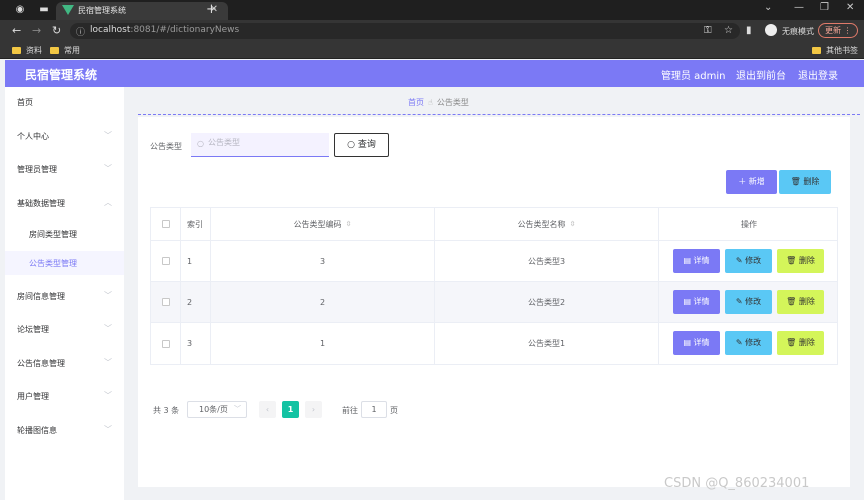 The height and width of the screenshot is (500, 864). Describe the element at coordinates (217, 409) in the screenshot. I see `page-size-select: 10条/页 ﹀` at that location.